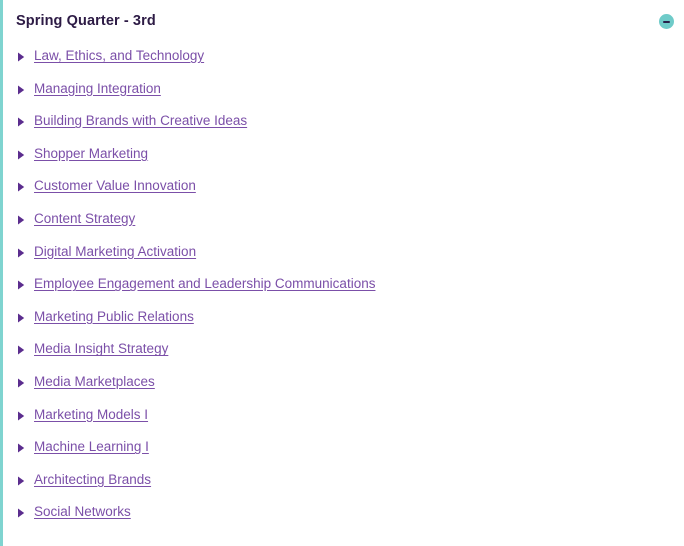  What do you see at coordinates (115, 251) in the screenshot?
I see `course-link: Digital Marketing Activation` at bounding box center [115, 251].